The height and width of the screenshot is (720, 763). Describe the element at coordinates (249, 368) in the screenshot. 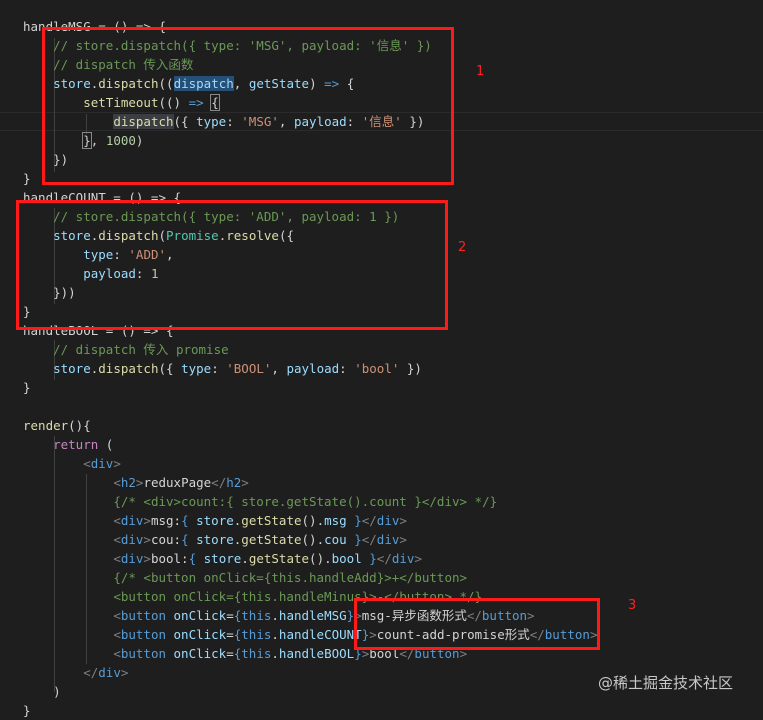

I see `code-token: 'BOOL'` at that location.